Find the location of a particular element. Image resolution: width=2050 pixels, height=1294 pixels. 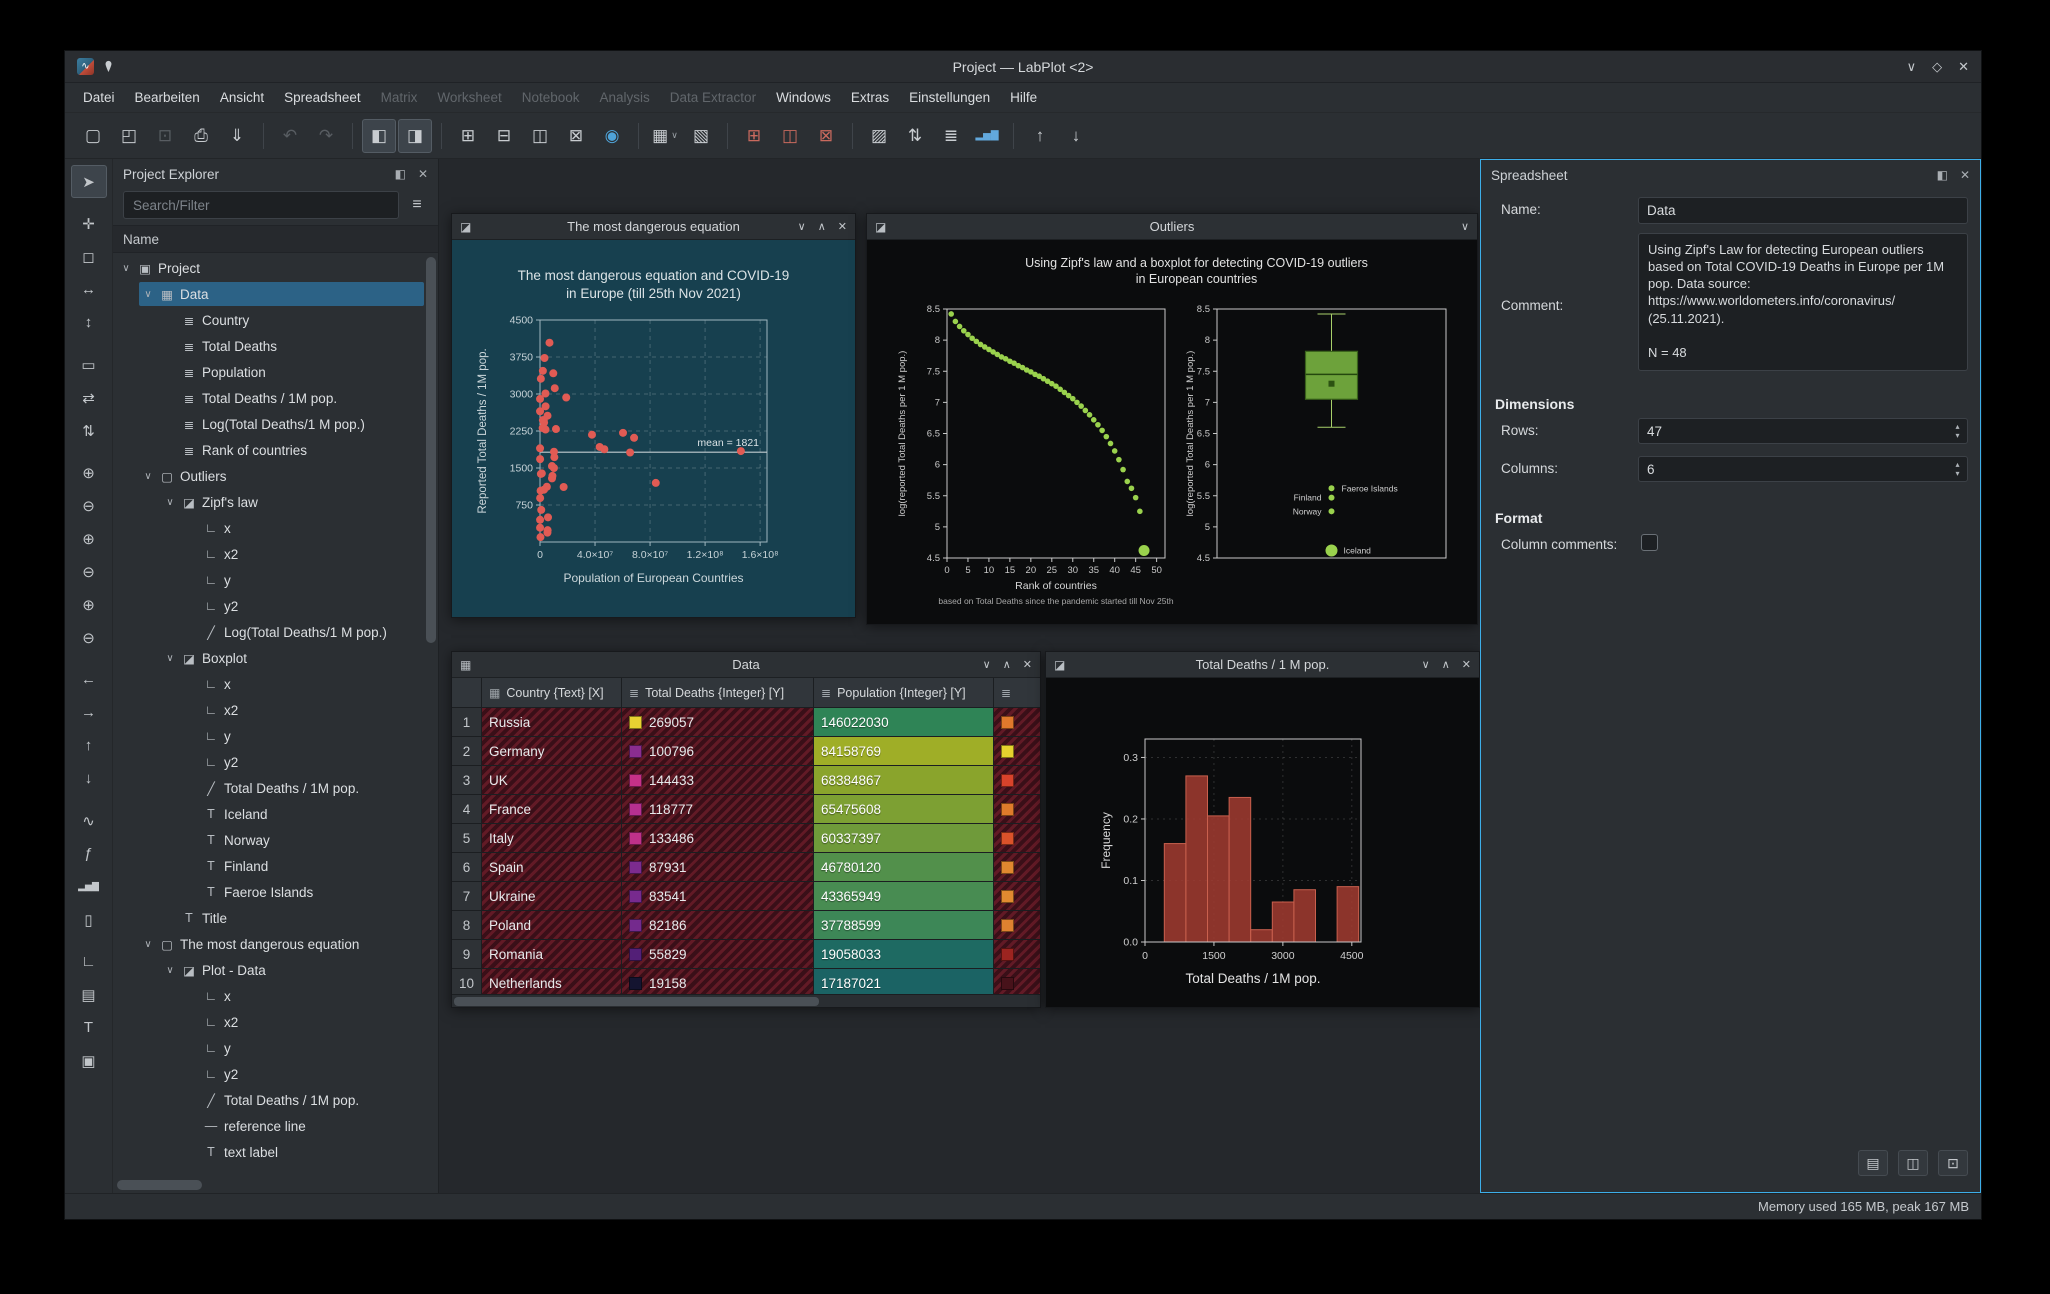

tree-item-content: ∨ ▦ Data is located at coordinates (281, 294).